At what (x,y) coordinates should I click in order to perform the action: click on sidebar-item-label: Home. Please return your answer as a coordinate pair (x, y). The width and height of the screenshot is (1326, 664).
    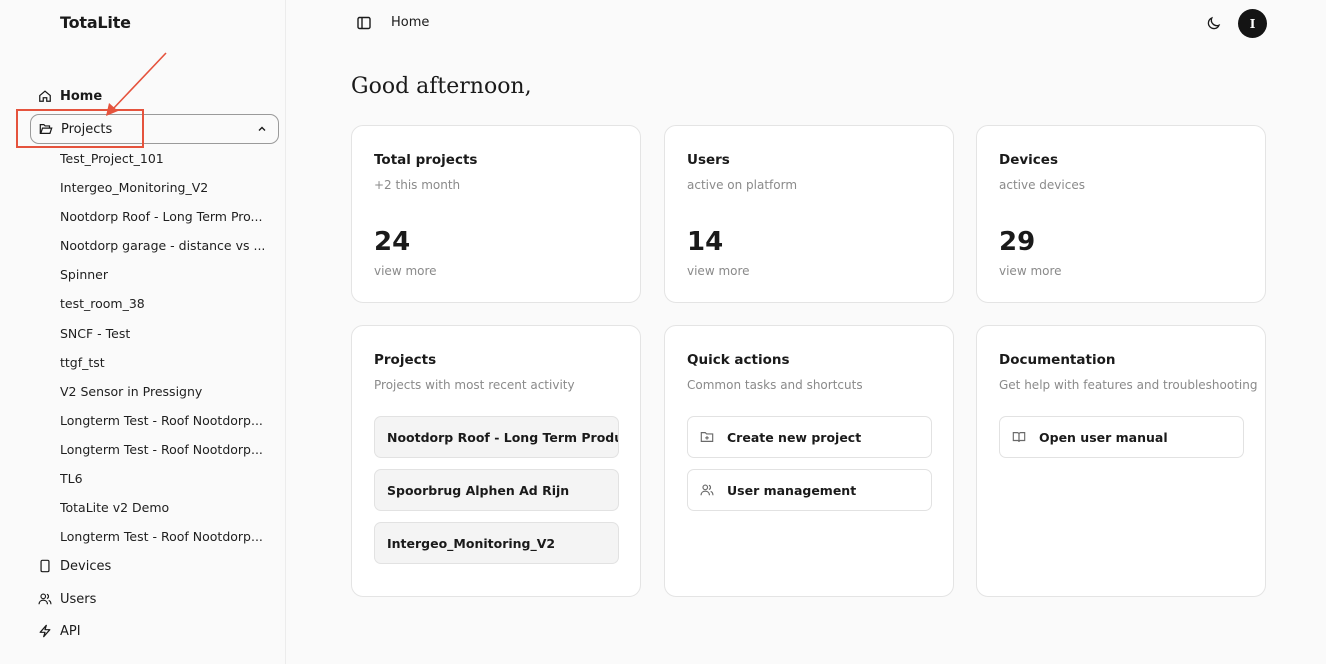
    Looking at the image, I should click on (81, 96).